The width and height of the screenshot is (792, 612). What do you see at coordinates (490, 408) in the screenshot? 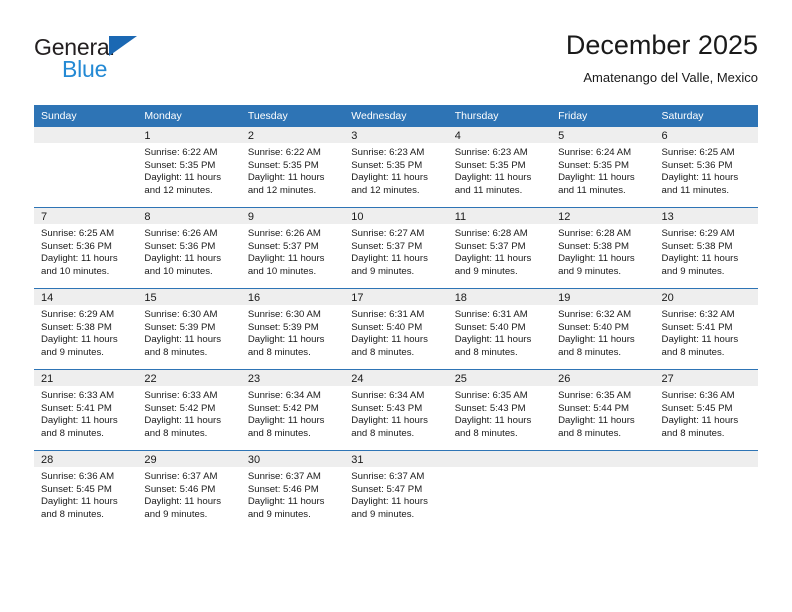
I see `sunset-text: Sunset: 5:43 PM` at bounding box center [490, 408].